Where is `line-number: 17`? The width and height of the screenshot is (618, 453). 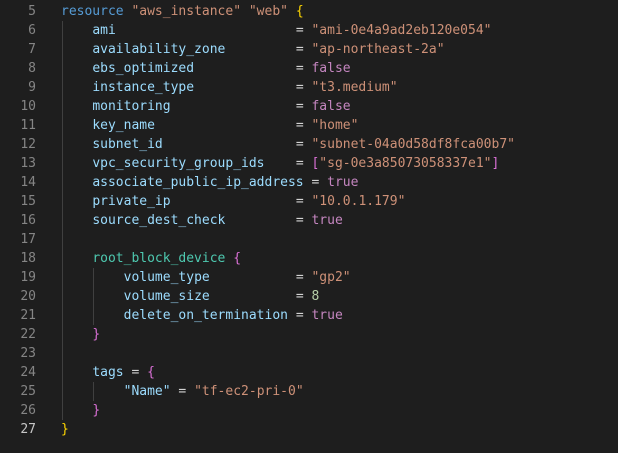 line-number: 17 is located at coordinates (28, 239).